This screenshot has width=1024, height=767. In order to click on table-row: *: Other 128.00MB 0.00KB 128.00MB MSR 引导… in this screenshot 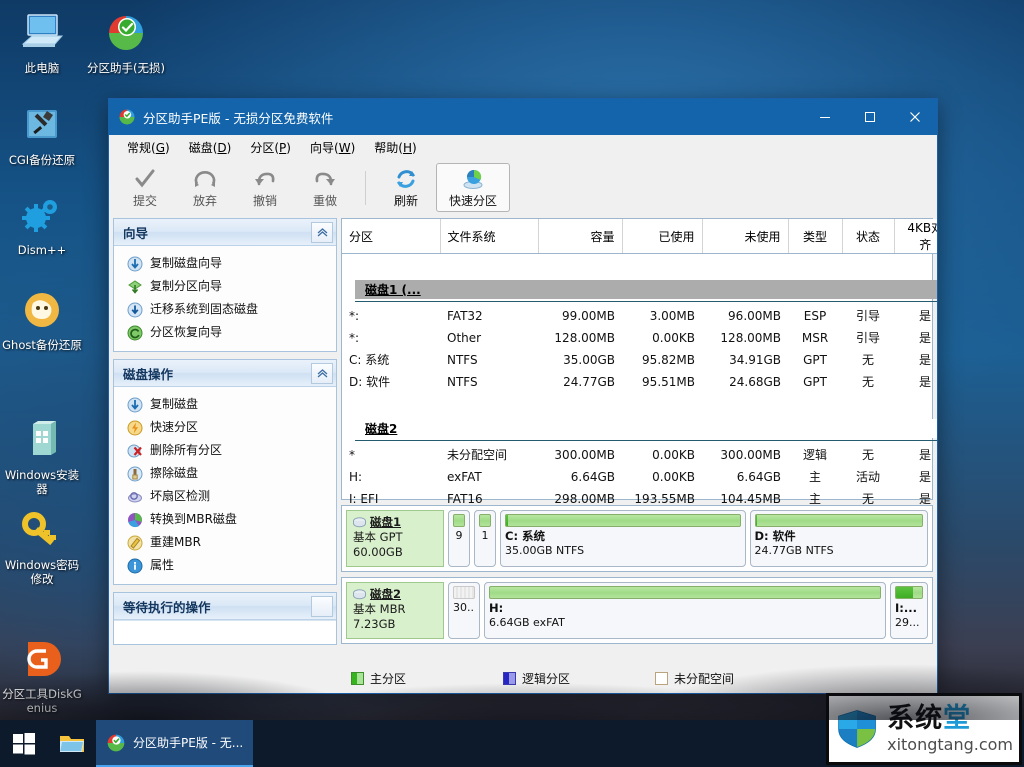, I will do `click(639, 338)`.